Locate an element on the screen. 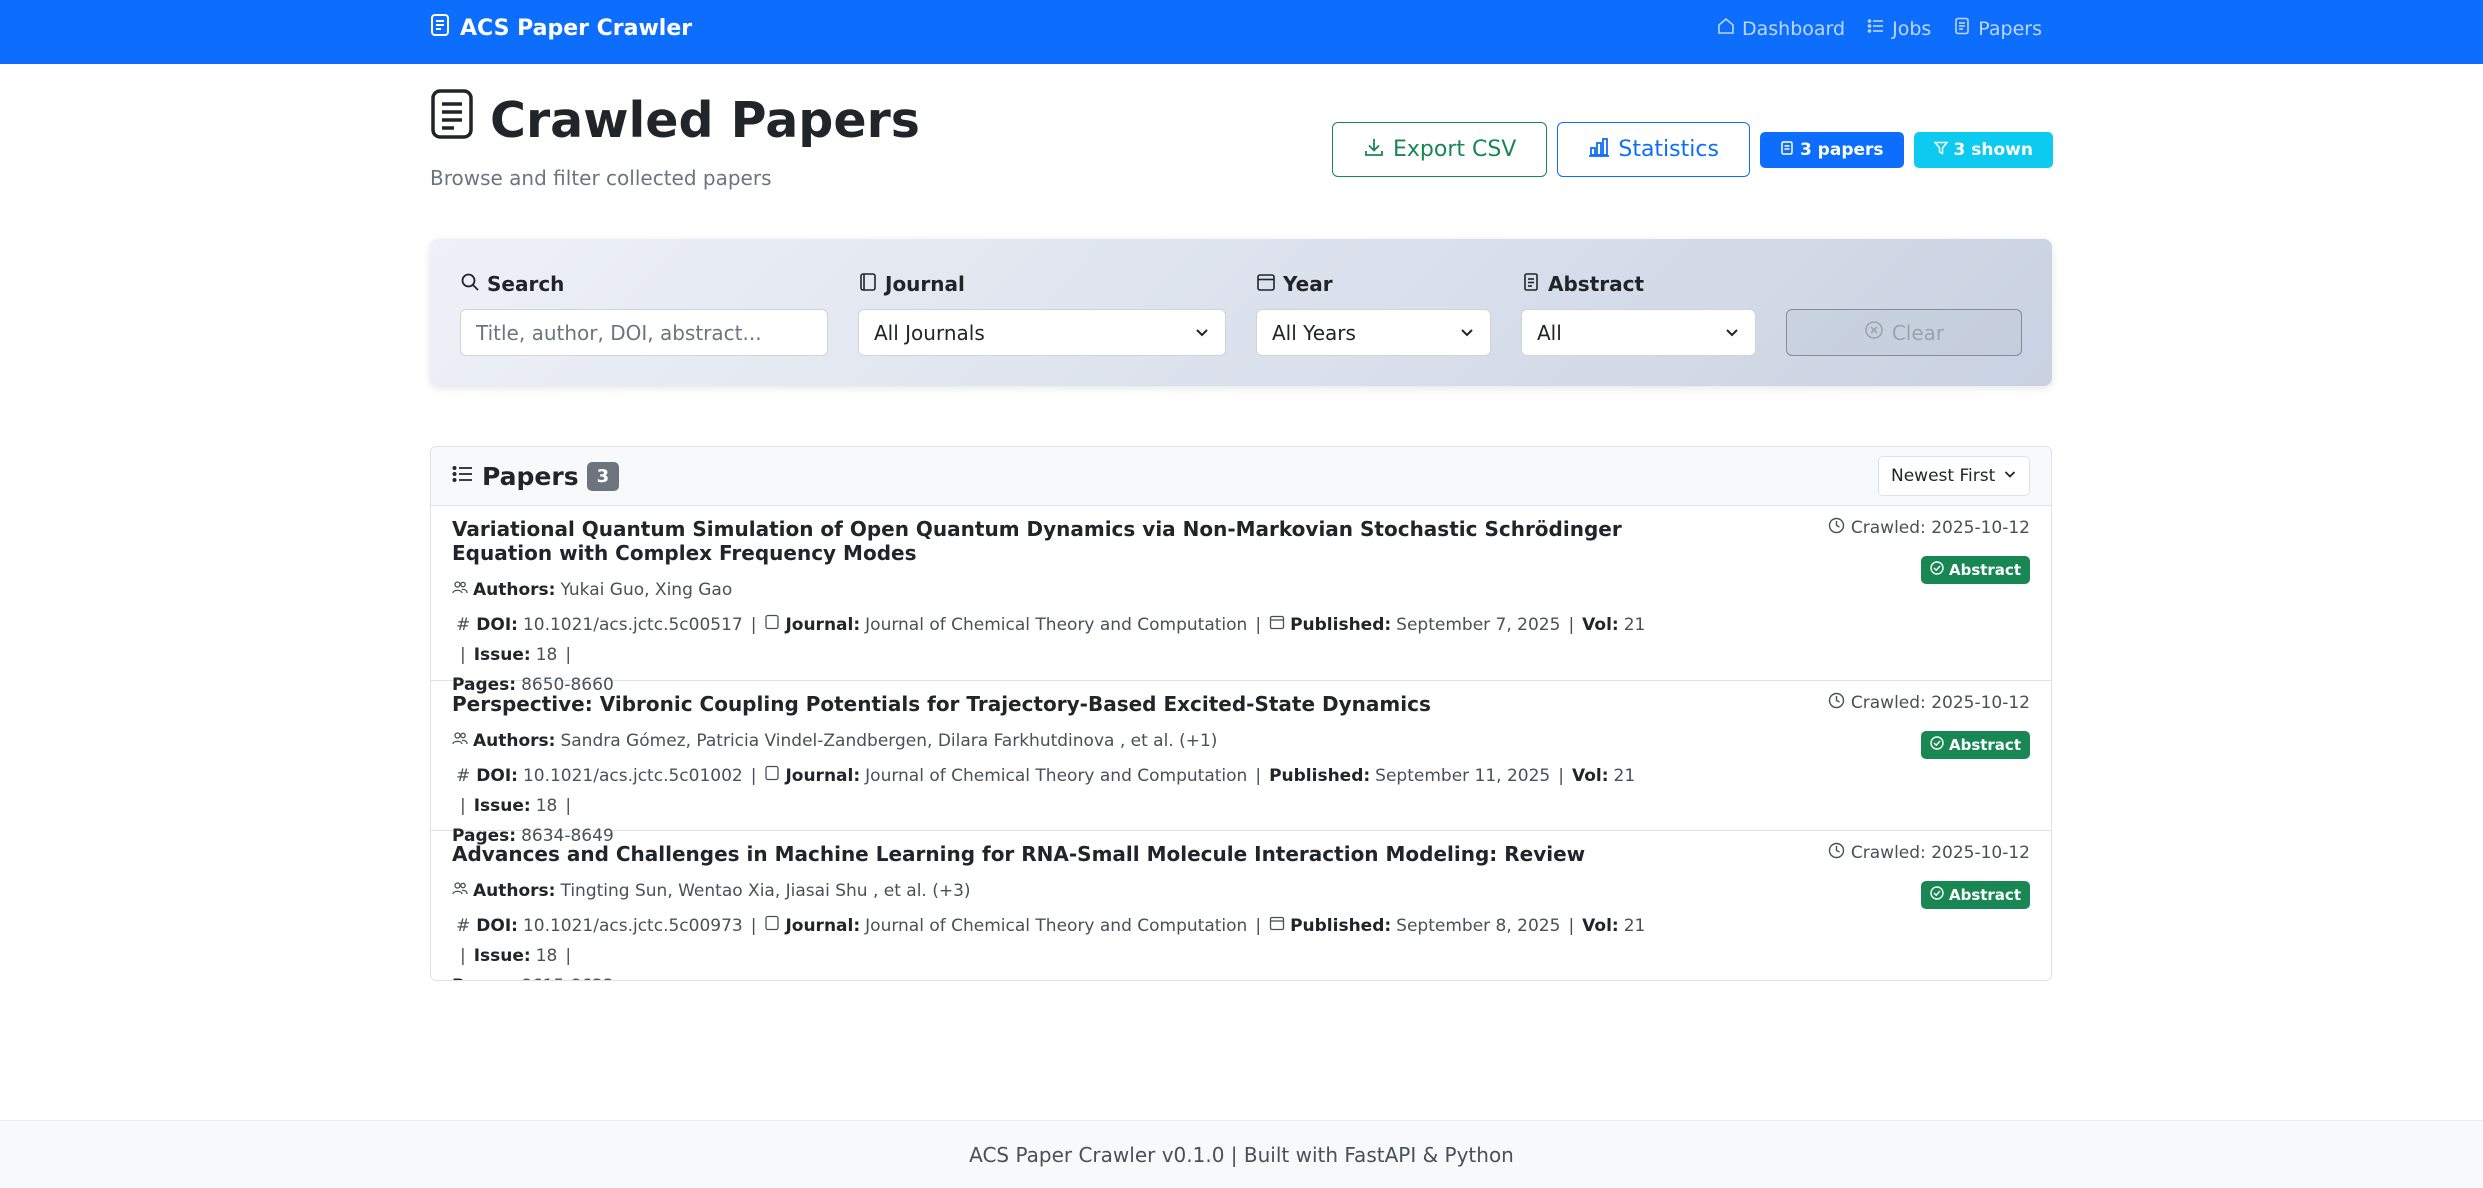 The width and height of the screenshot is (2483, 1188). journal-label-text: Journal is located at coordinates (925, 284).